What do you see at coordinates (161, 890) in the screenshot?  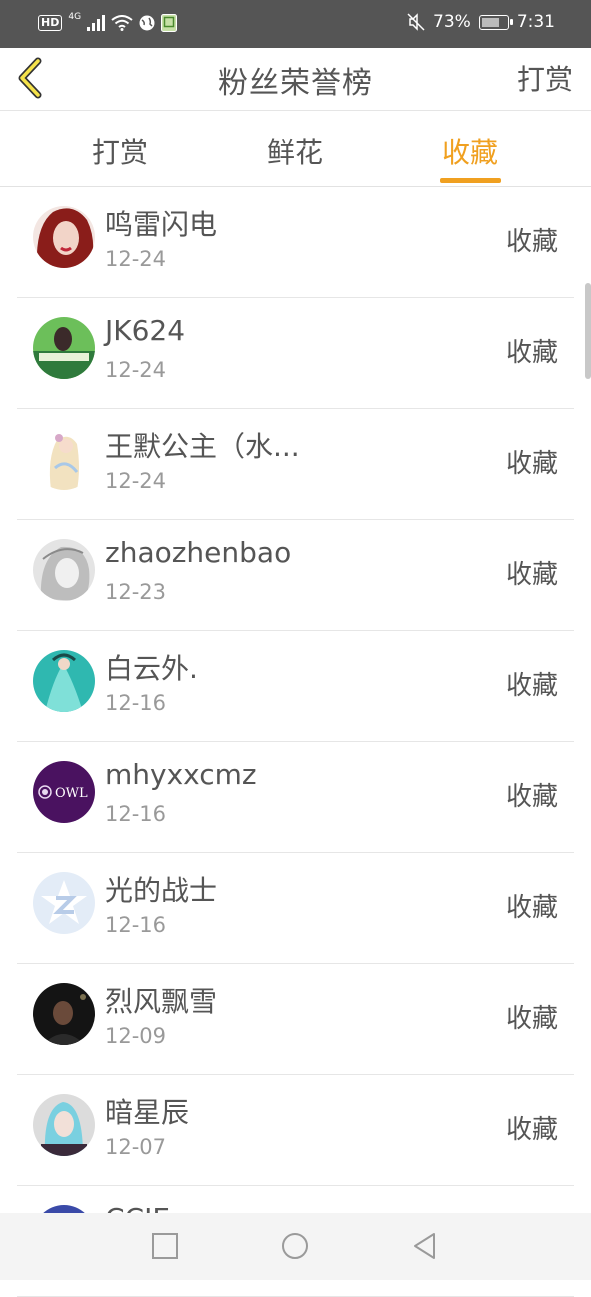 I see `fan-name: 光的战士` at bounding box center [161, 890].